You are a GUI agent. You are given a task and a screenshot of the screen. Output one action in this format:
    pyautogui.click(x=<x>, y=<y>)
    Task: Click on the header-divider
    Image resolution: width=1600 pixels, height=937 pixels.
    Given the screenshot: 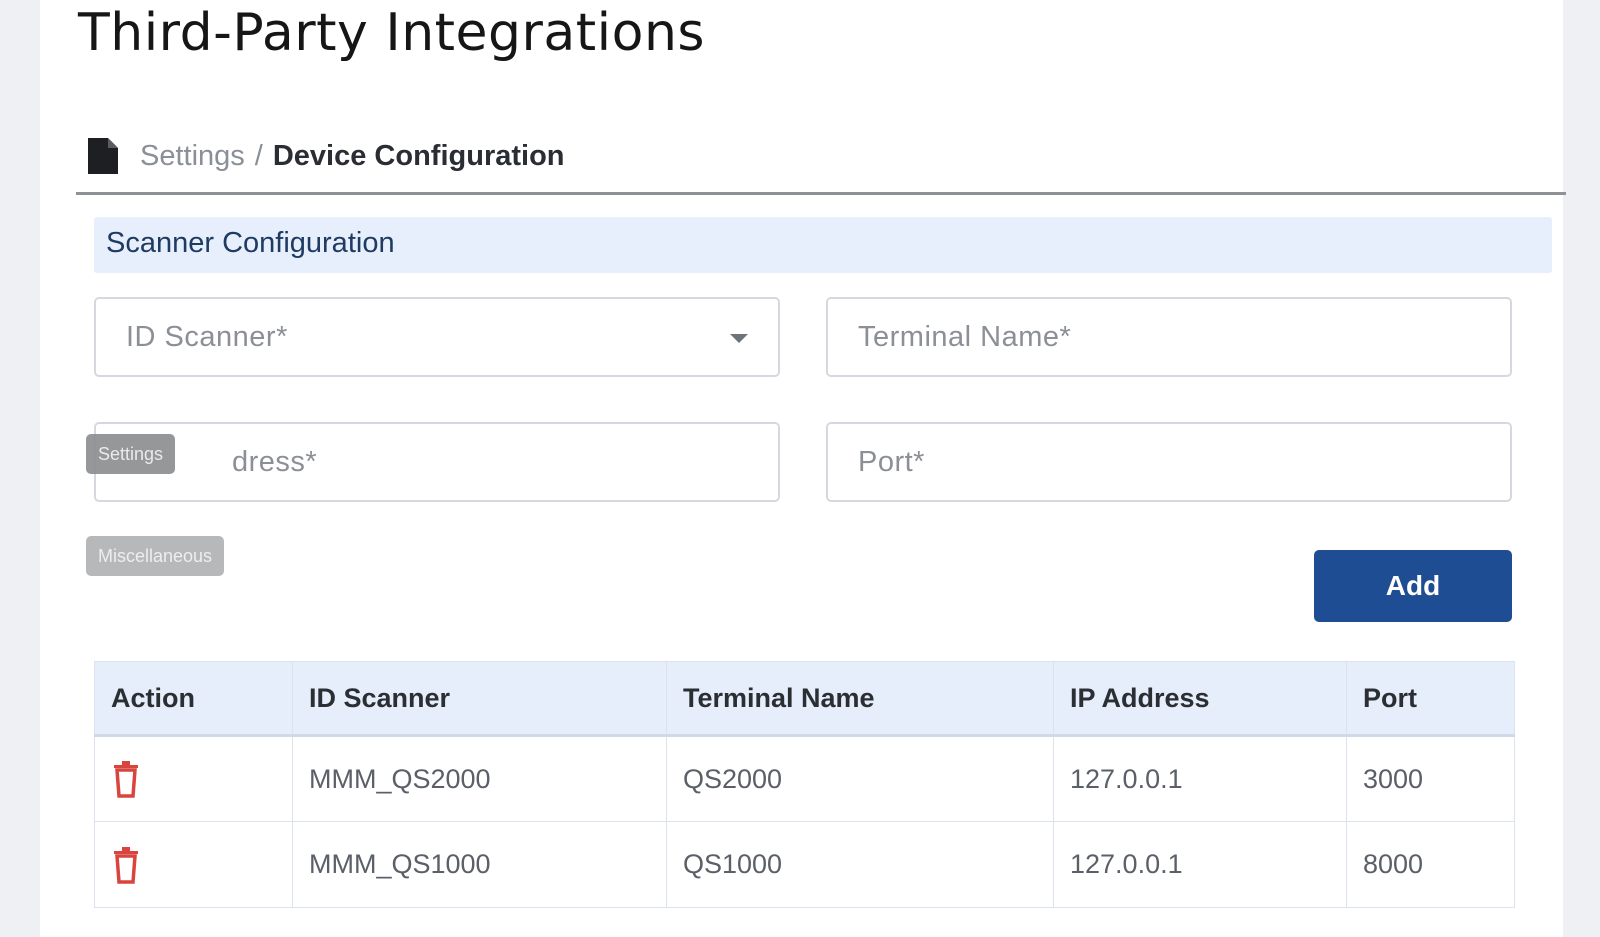 What is the action you would take?
    pyautogui.click(x=821, y=193)
    